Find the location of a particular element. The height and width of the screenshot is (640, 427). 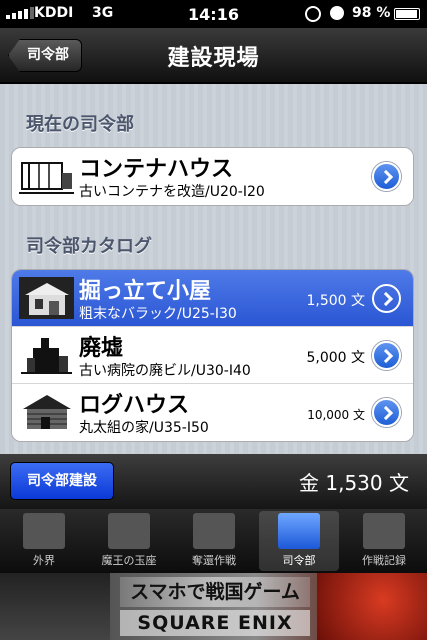

item-name: ログハウス is located at coordinates (134, 405).